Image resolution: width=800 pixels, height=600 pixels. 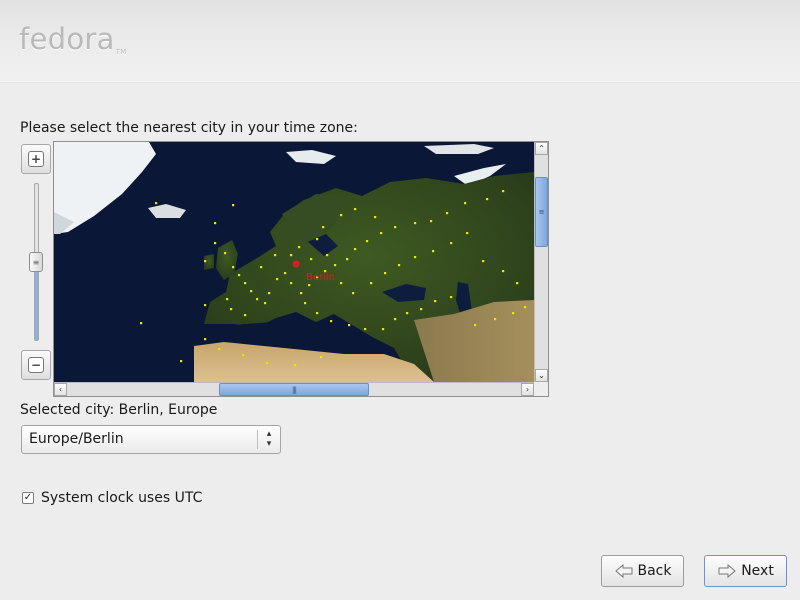 I want to click on utc-checkbox: ✓, so click(x=28, y=498).